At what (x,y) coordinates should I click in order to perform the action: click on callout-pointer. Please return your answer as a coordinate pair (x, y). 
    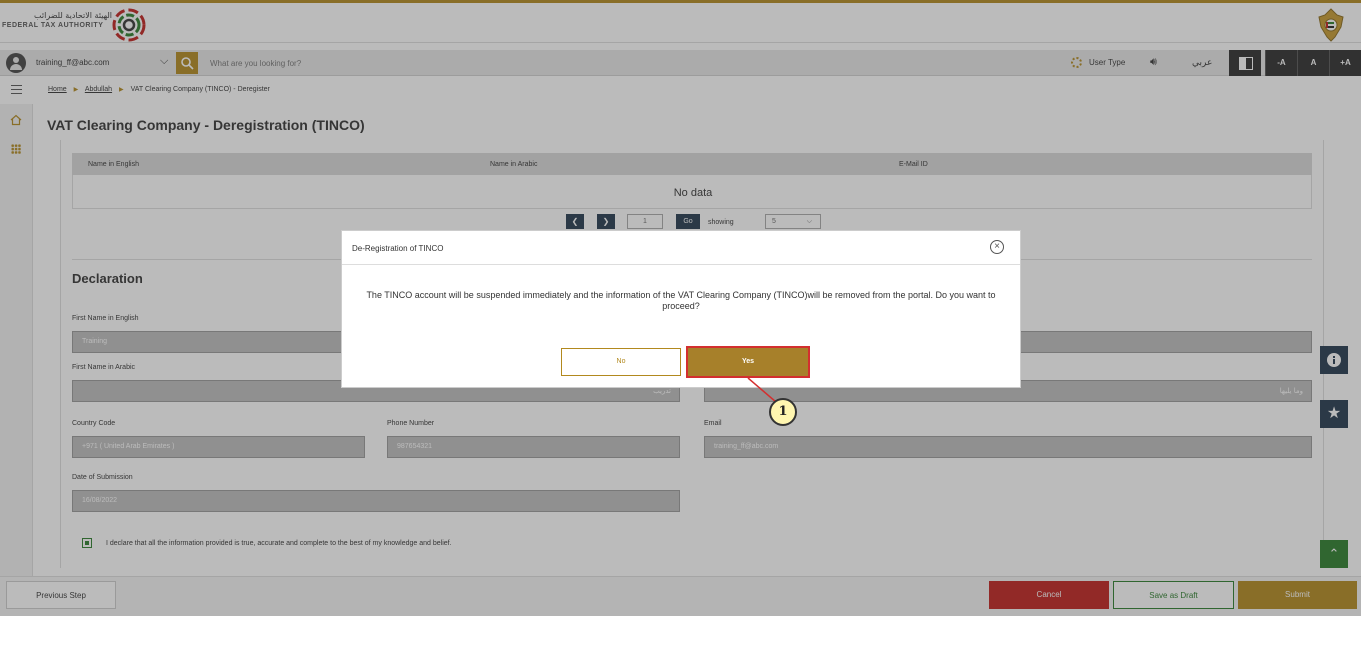
    Looking at the image, I should click on (762, 390).